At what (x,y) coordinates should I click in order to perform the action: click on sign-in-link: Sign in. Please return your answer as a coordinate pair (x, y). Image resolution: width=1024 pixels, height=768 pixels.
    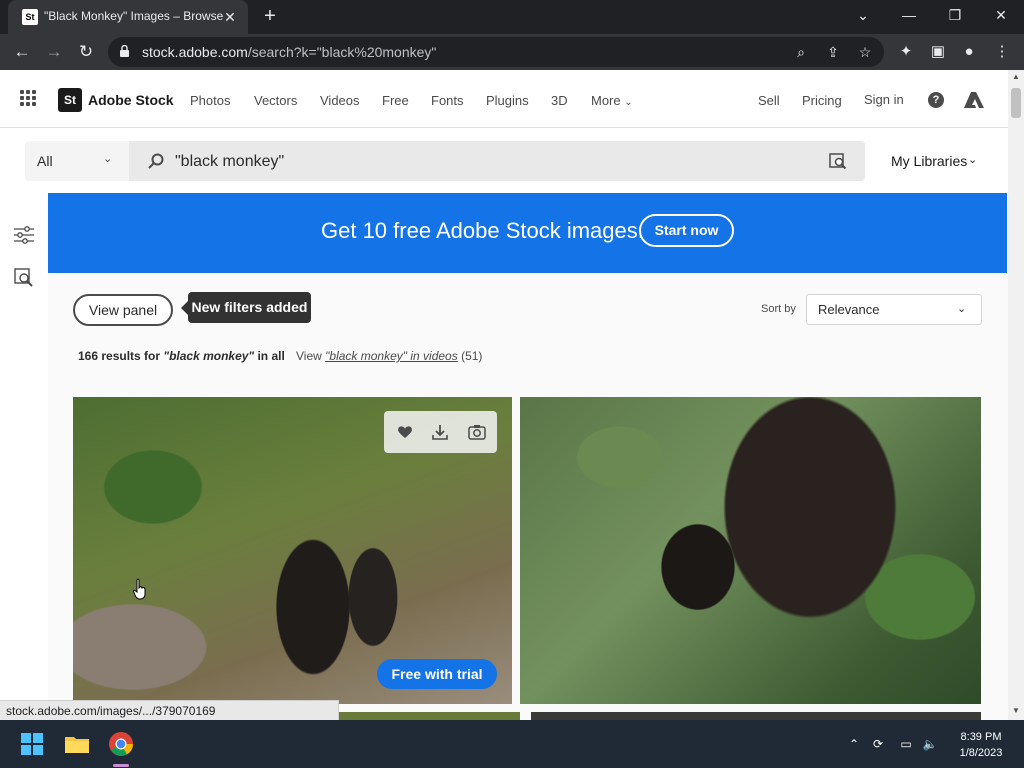
    Looking at the image, I should click on (884, 99).